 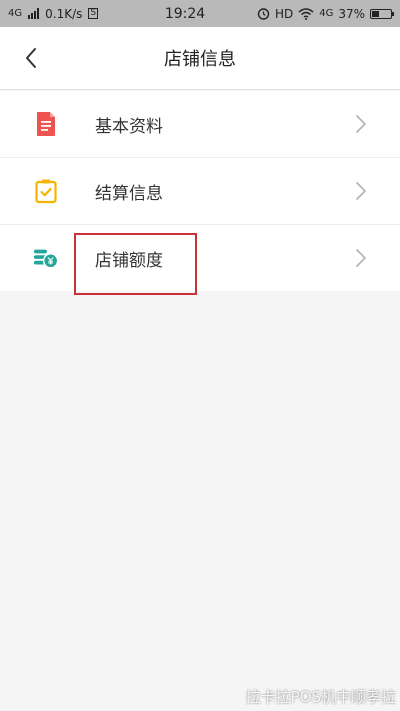 What do you see at coordinates (375, 13) in the screenshot?
I see `battery-level` at bounding box center [375, 13].